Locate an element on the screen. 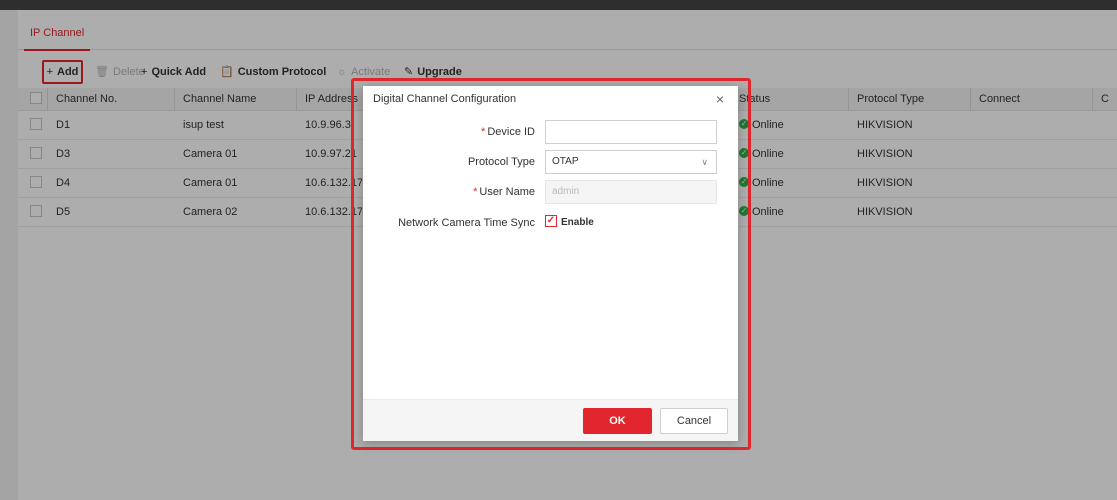  protocol-type-label: Protocol Type is located at coordinates (501, 162).